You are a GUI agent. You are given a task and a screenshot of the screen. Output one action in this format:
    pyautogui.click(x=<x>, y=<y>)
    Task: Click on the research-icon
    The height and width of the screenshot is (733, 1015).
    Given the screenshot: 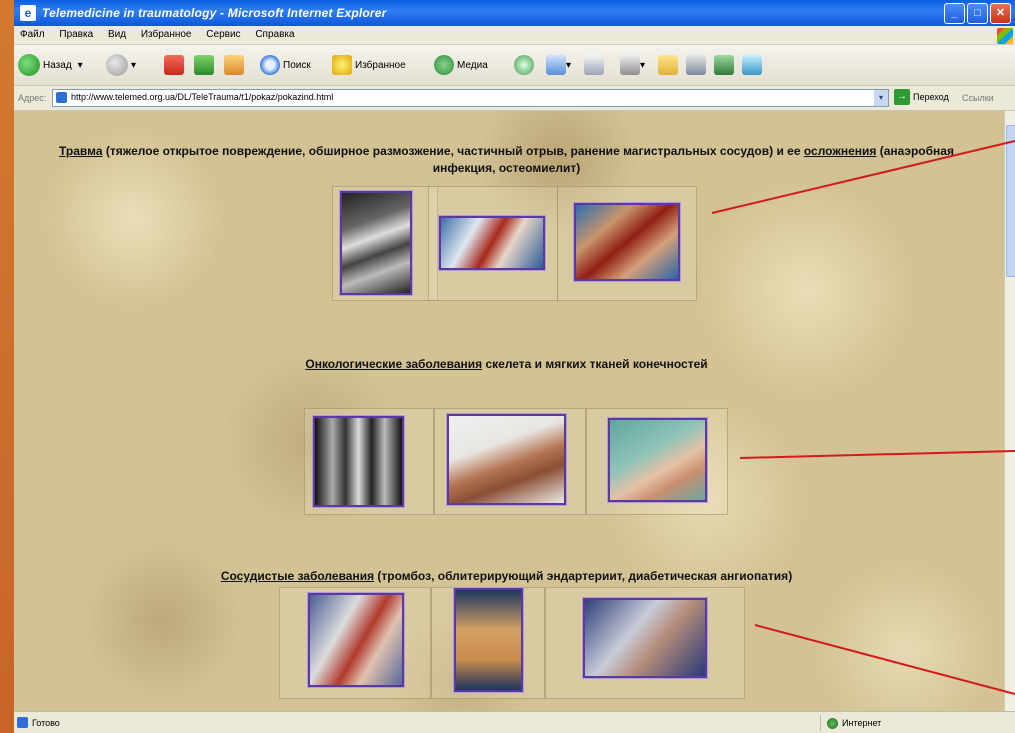 What is the action you would take?
    pyautogui.click(x=724, y=65)
    